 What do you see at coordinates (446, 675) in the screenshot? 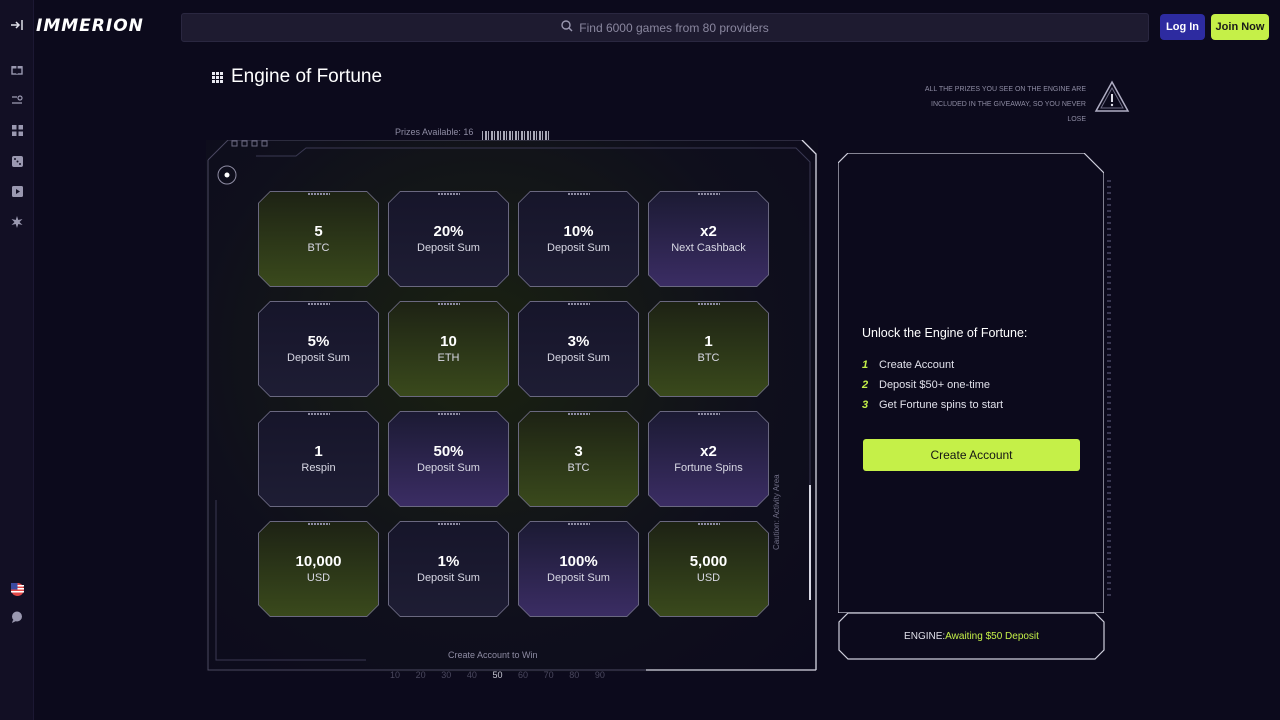
I see `scale-tick: 30` at bounding box center [446, 675].